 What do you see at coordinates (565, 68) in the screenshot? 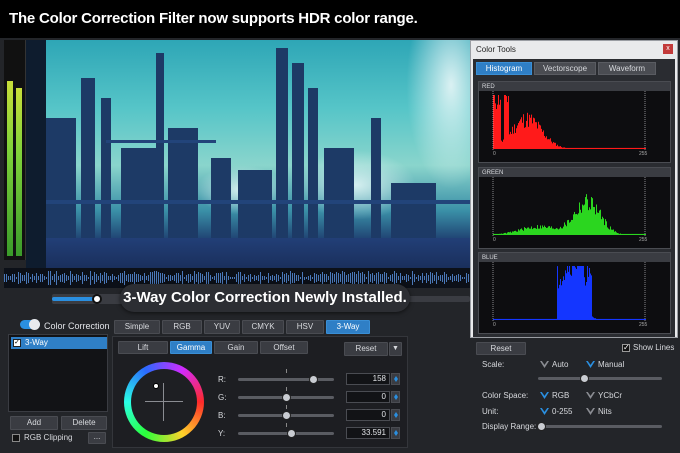
I see `tab-vectorscope: Vectorscope` at bounding box center [565, 68].